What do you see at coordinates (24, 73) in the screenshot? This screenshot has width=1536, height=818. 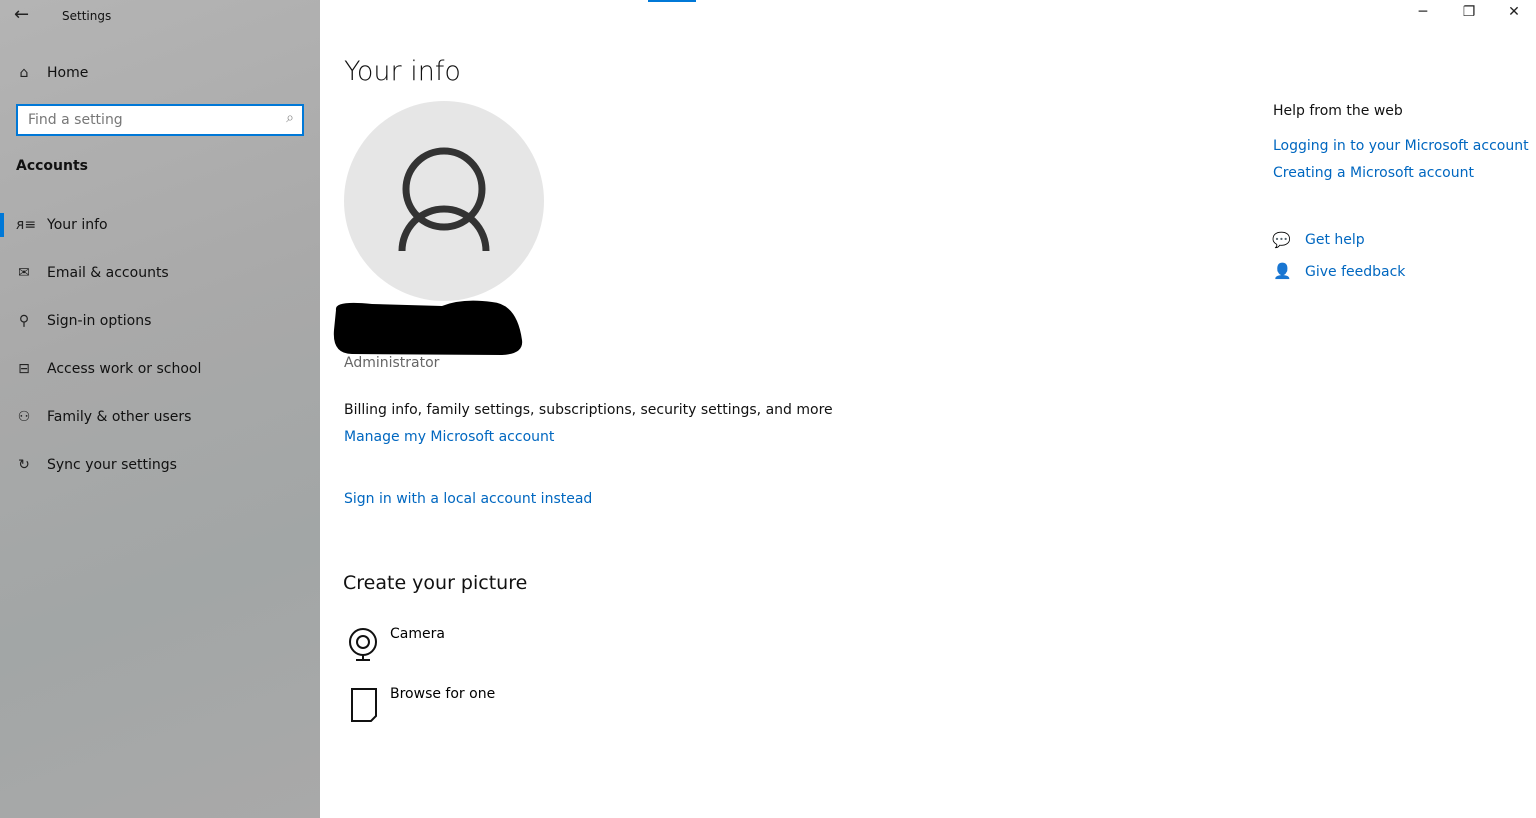 I see `home-icon: ⌂` at bounding box center [24, 73].